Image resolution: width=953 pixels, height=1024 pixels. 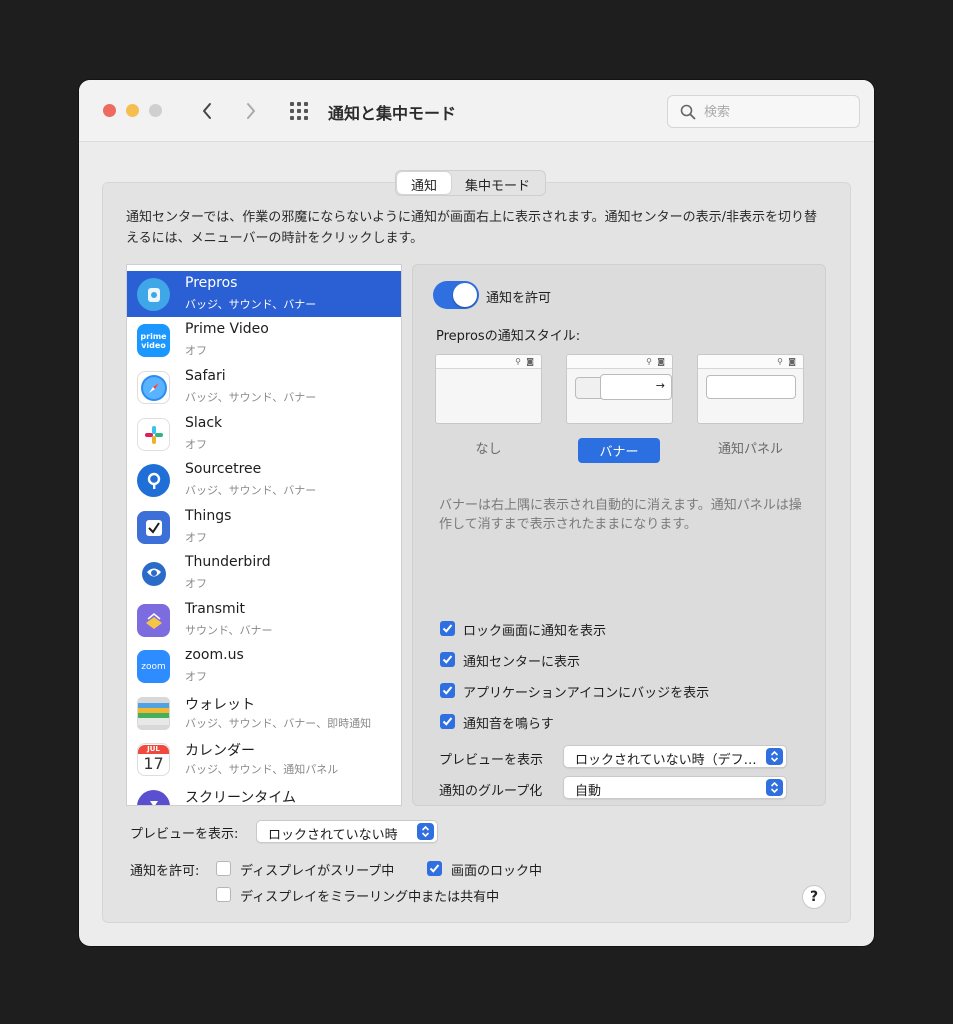 I want to click on list-item-zoom: zoom zoom.us オフ, so click(x=264, y=666).